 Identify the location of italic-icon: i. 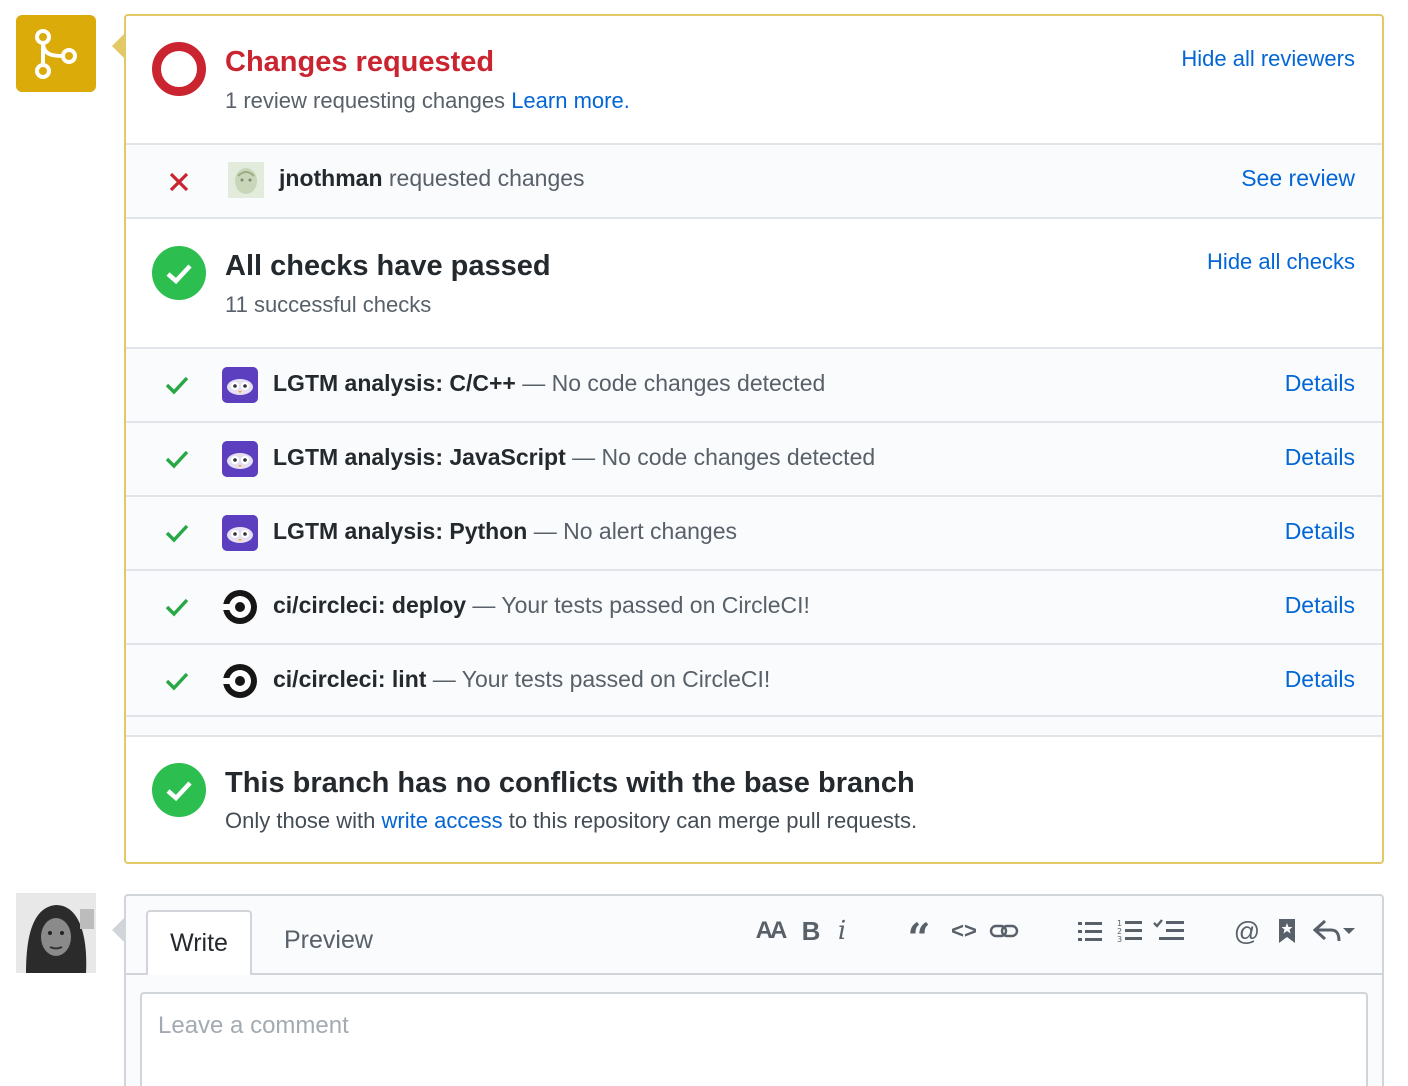
(842, 931).